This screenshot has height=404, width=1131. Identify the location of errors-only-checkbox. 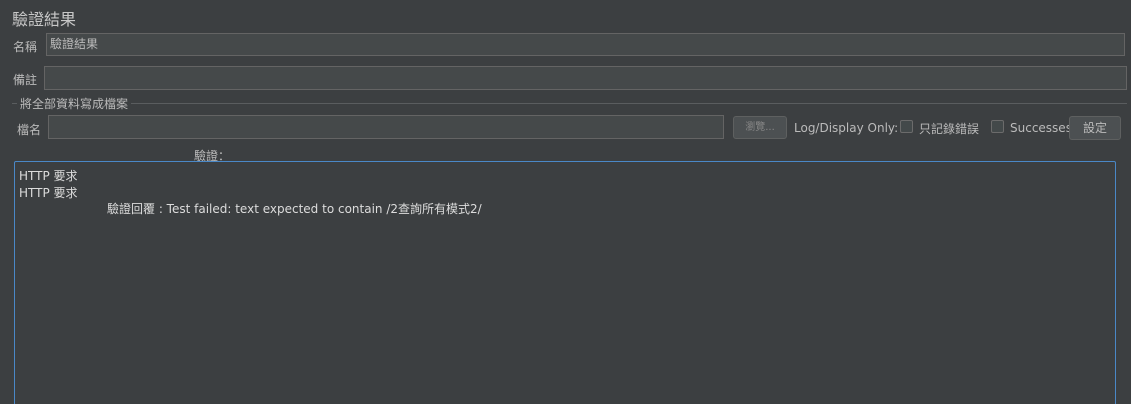
(906, 126).